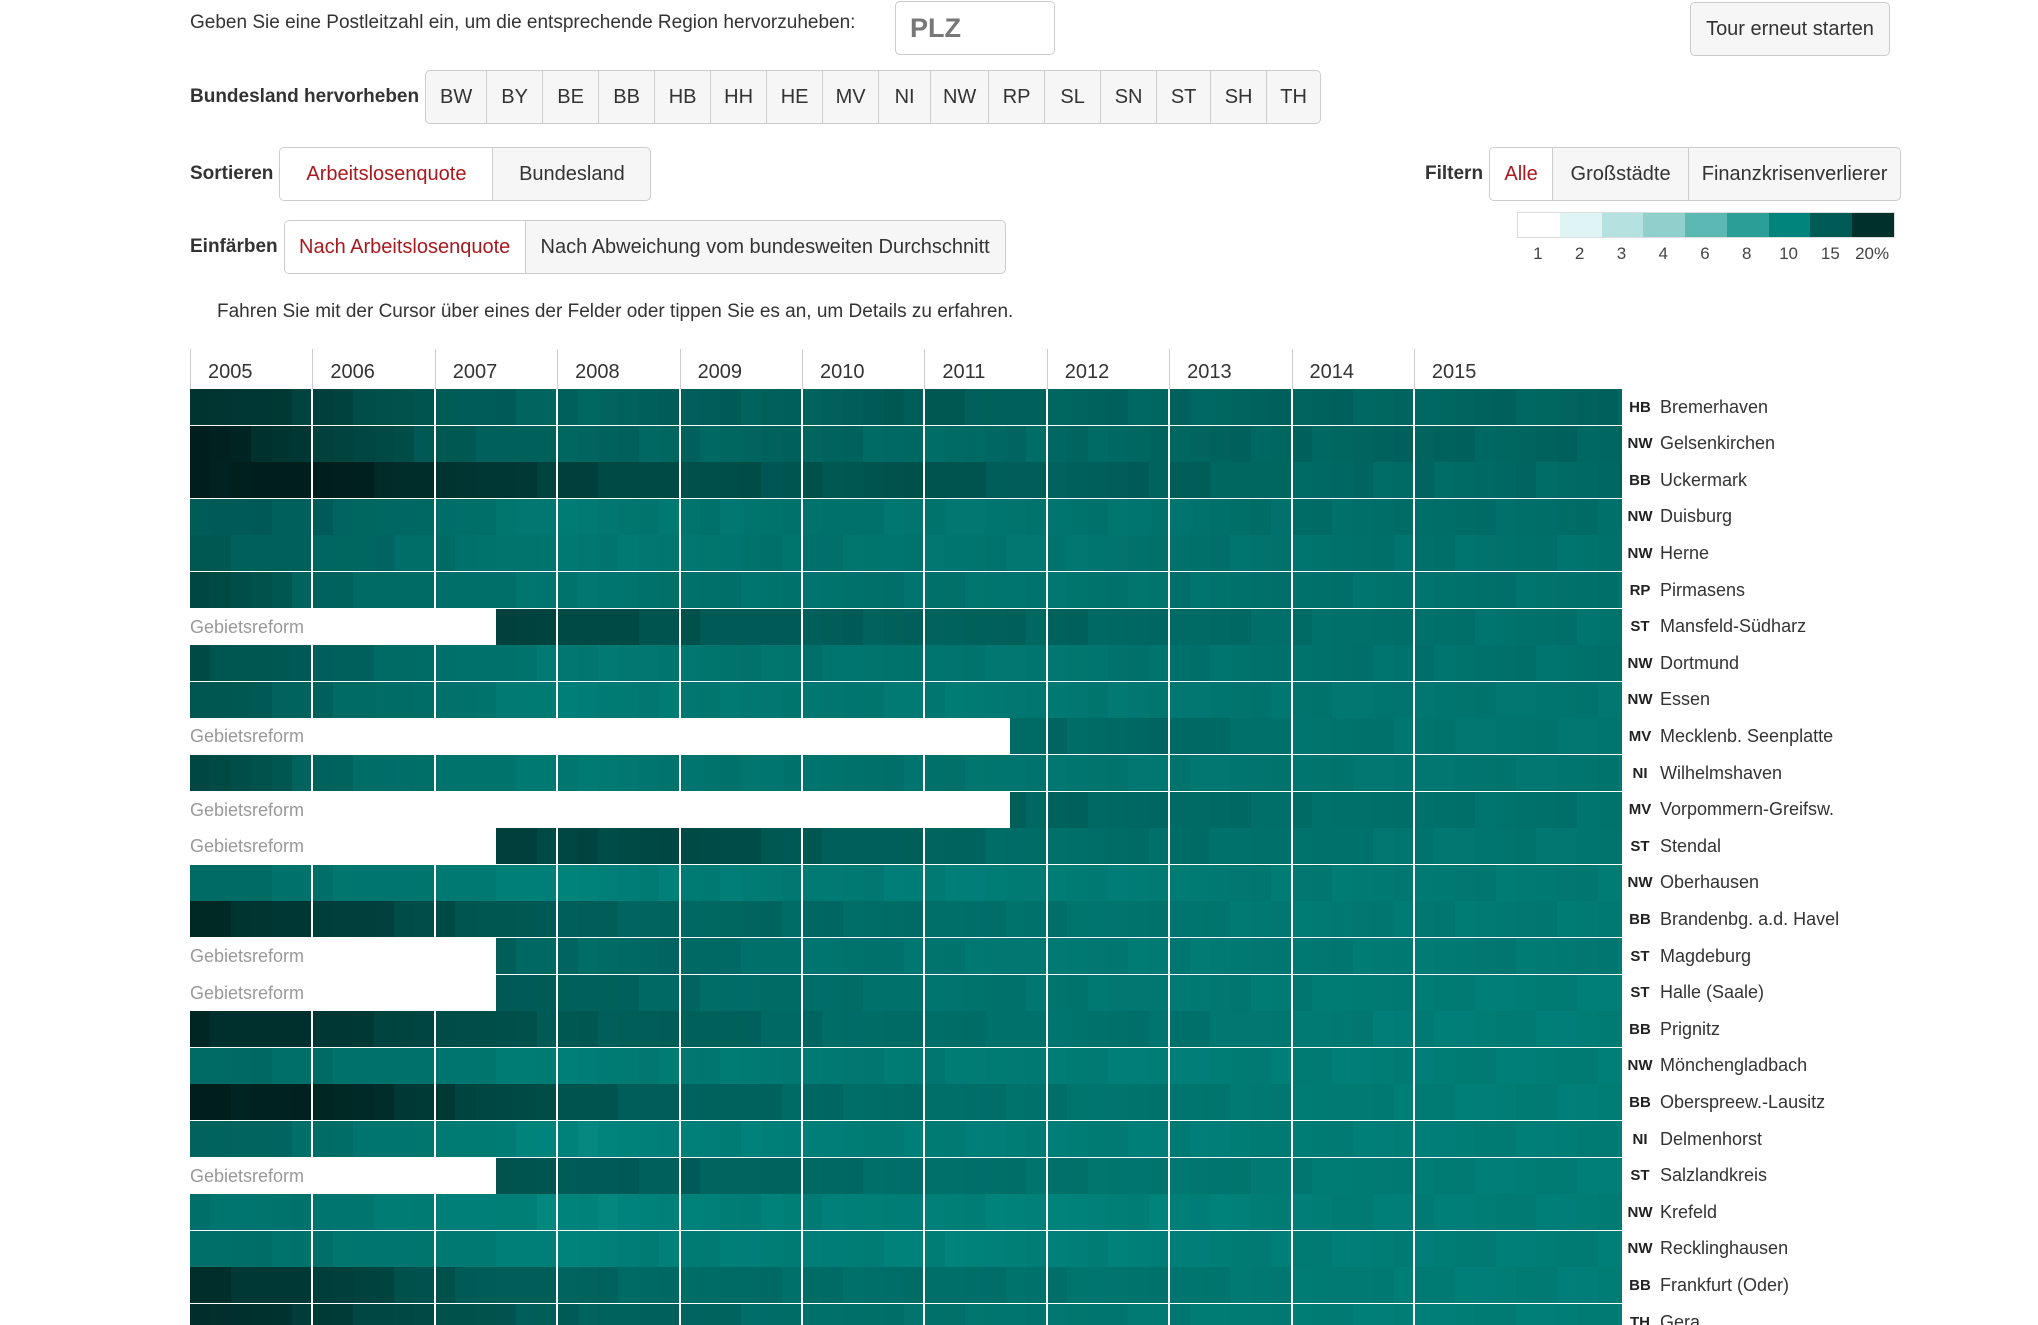 This screenshot has height=1325, width=2038. Describe the element at coordinates (1678, 517) in the screenshot. I see `region-label: NW Duisburg` at that location.